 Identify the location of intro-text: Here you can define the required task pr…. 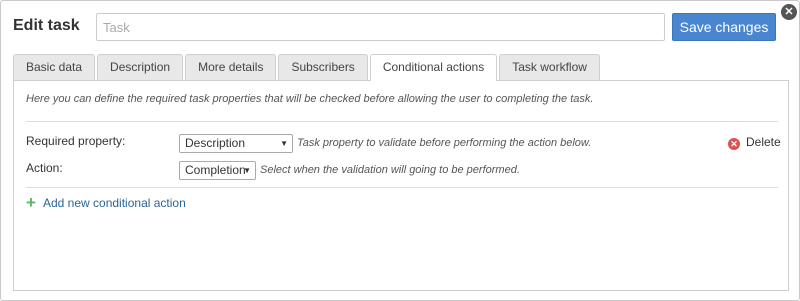
(310, 99).